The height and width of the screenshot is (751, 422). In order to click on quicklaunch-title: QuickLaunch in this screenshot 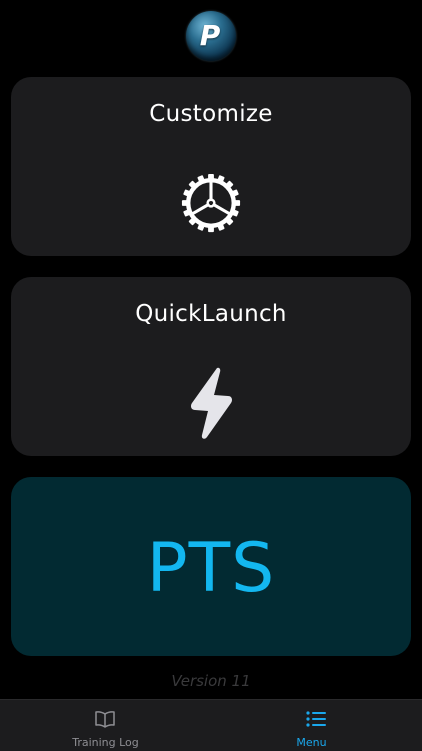, I will do `click(211, 314)`.